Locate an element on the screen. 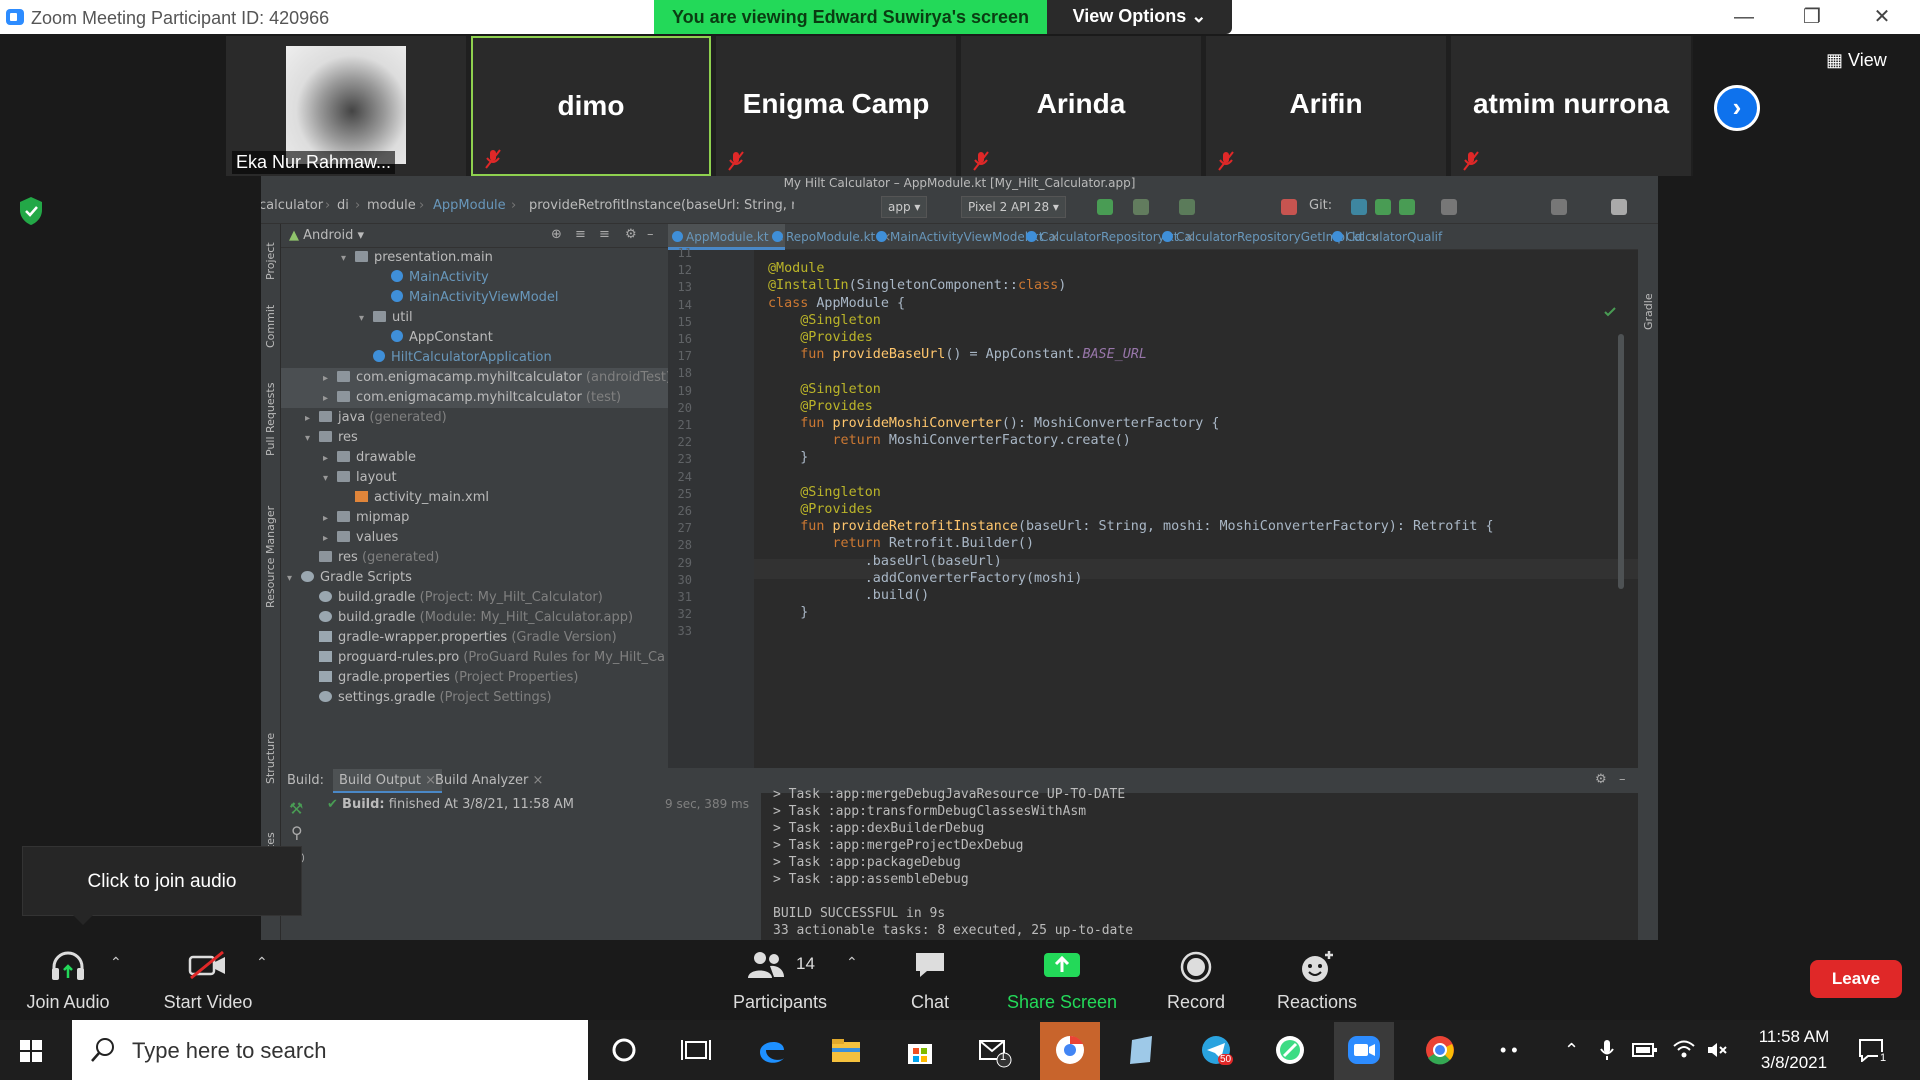 This screenshot has height=1080, width=1920. participant-tile: Arinda is located at coordinates (1081, 106).